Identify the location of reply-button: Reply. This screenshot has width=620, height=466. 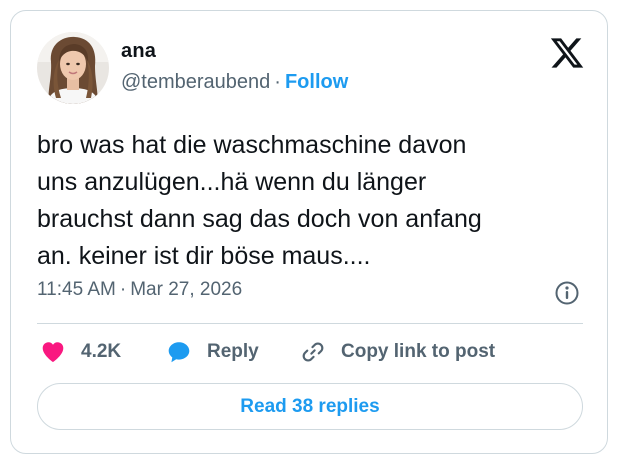
(212, 352).